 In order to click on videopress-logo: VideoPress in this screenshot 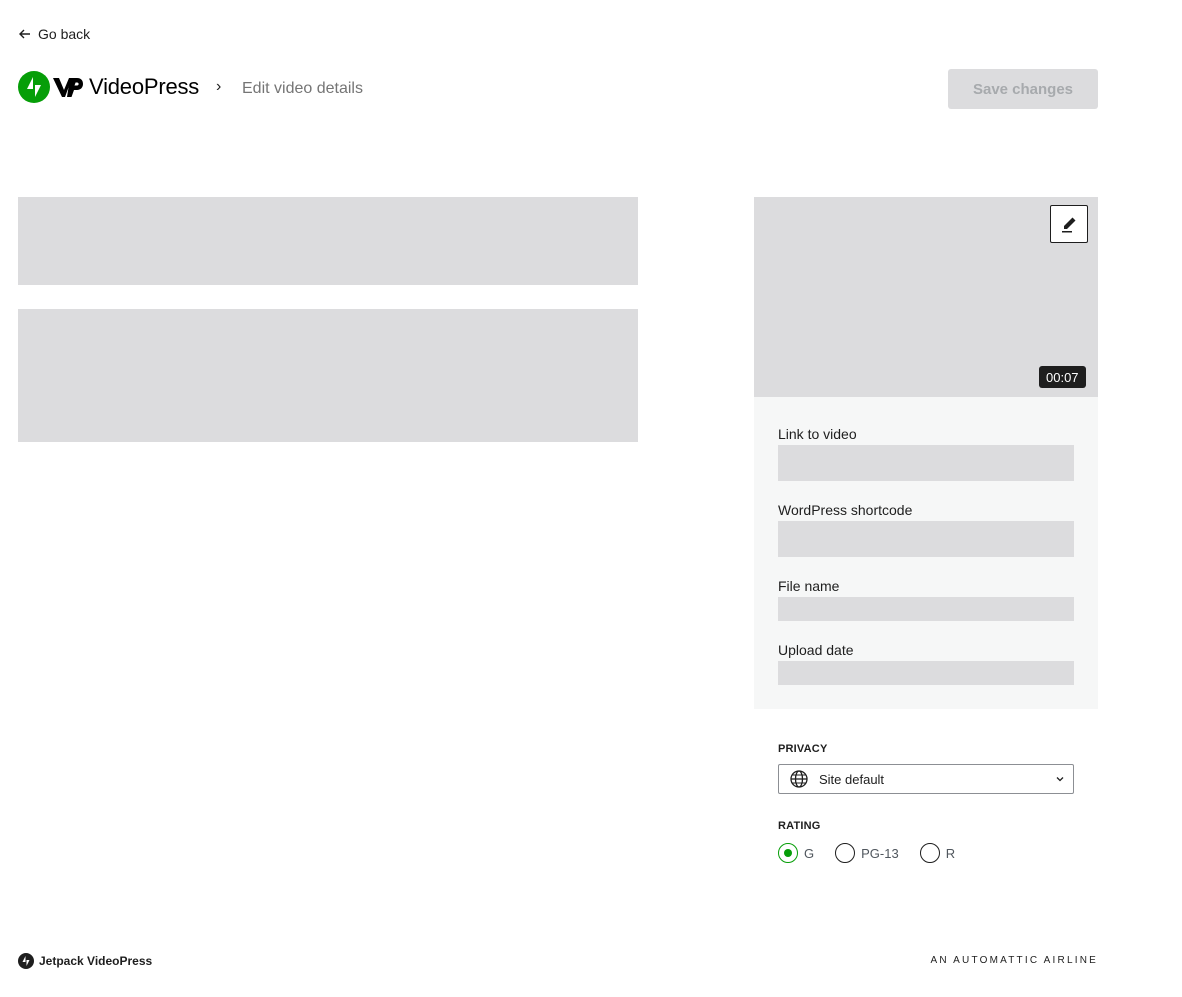, I will do `click(108, 87)`.